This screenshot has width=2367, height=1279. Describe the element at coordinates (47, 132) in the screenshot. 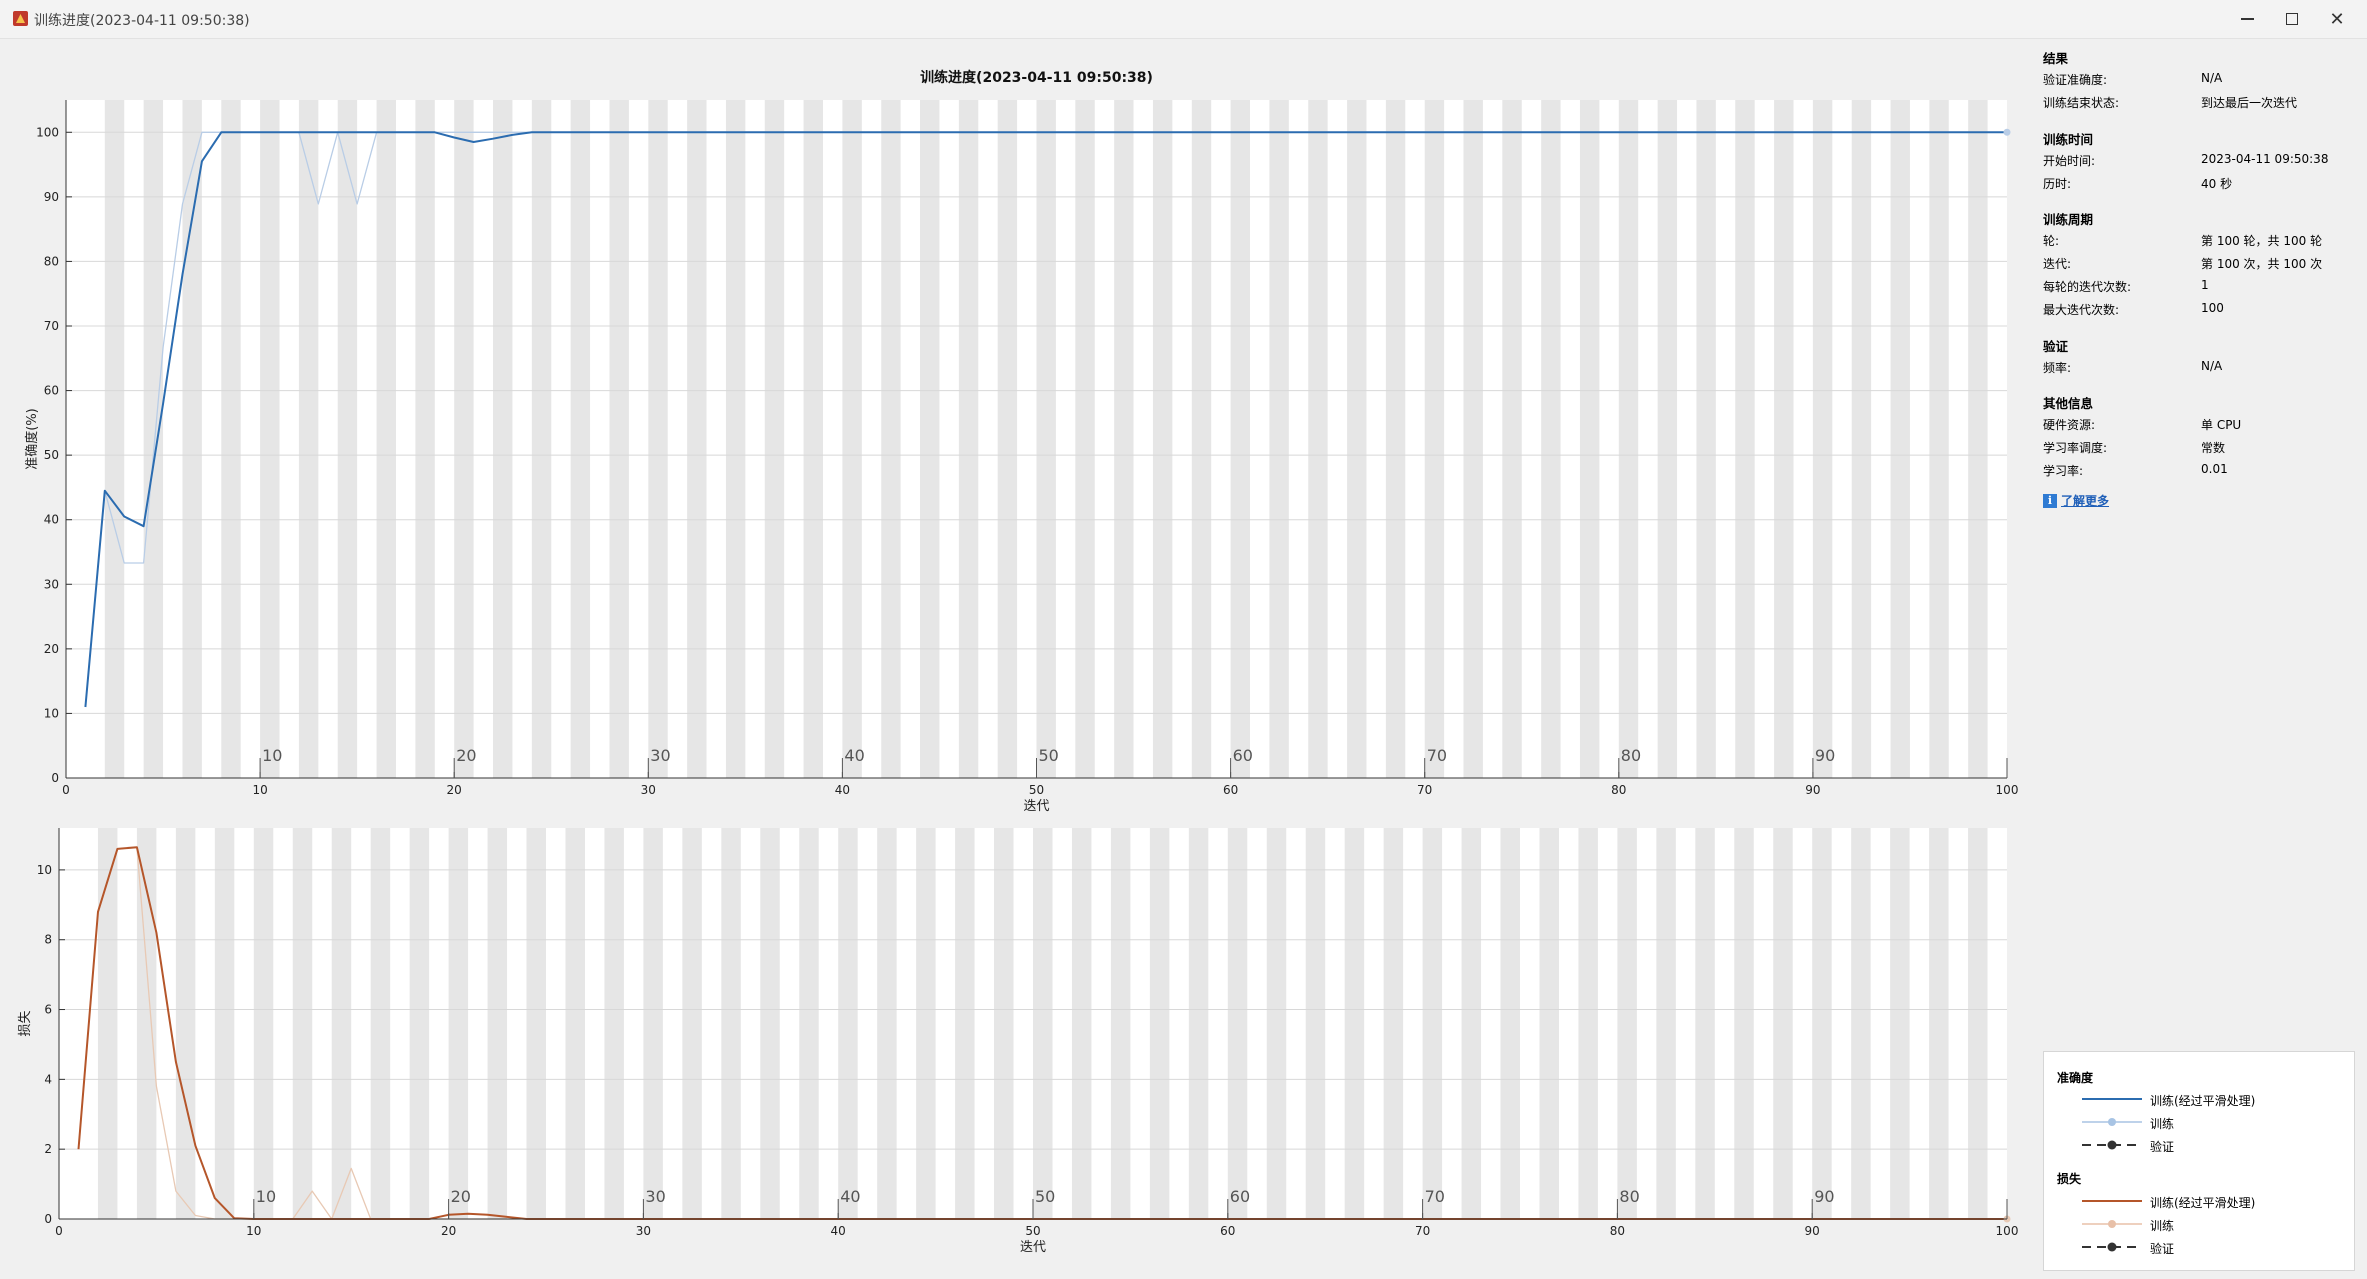

I see `acc-y-tick-label: 100` at that location.